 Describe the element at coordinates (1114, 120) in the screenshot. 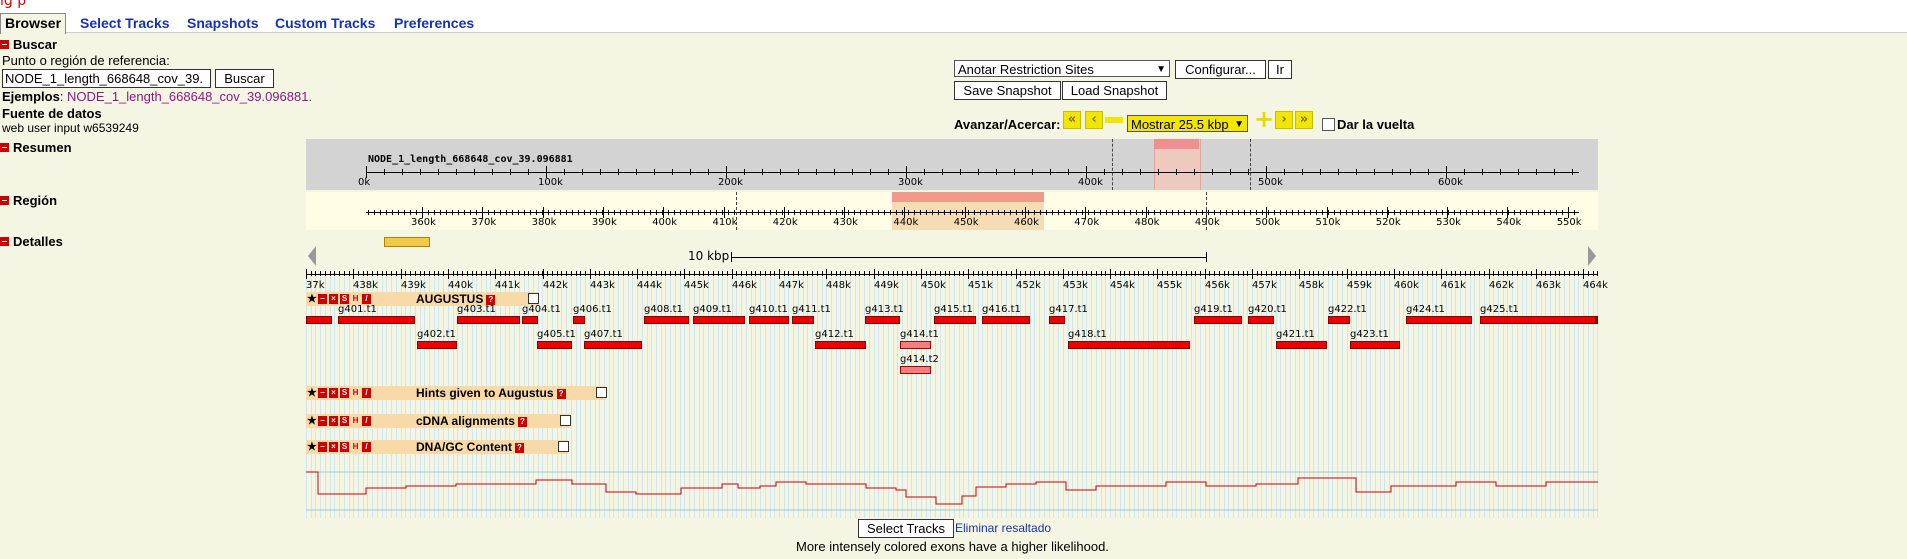

I see `zoom-out-icon` at that location.